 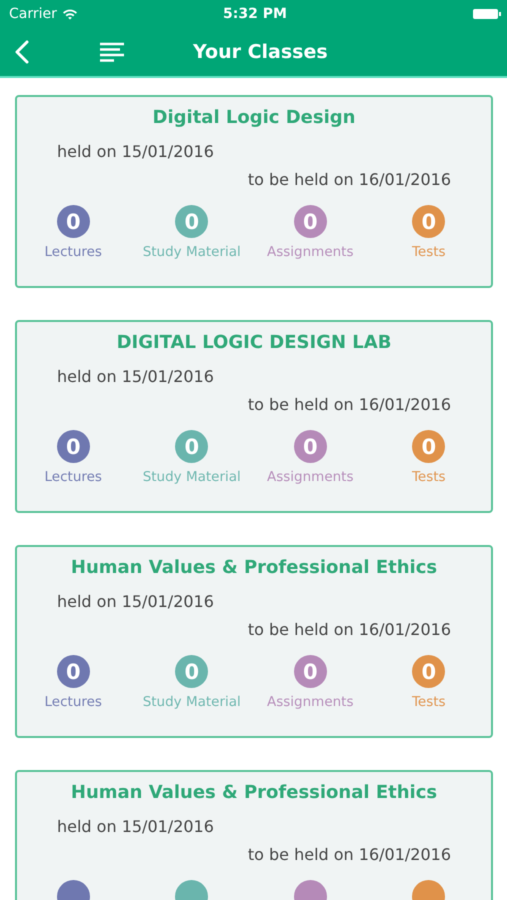 I want to click on back-icon, so click(x=22, y=52).